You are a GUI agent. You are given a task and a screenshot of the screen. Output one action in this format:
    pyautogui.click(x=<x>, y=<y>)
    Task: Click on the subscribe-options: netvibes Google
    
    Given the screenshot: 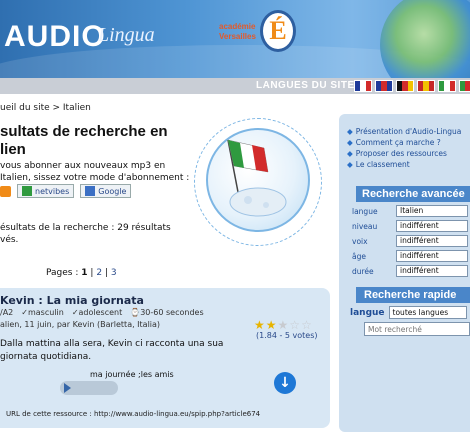 What is the action you would take?
    pyautogui.click(x=66, y=191)
    